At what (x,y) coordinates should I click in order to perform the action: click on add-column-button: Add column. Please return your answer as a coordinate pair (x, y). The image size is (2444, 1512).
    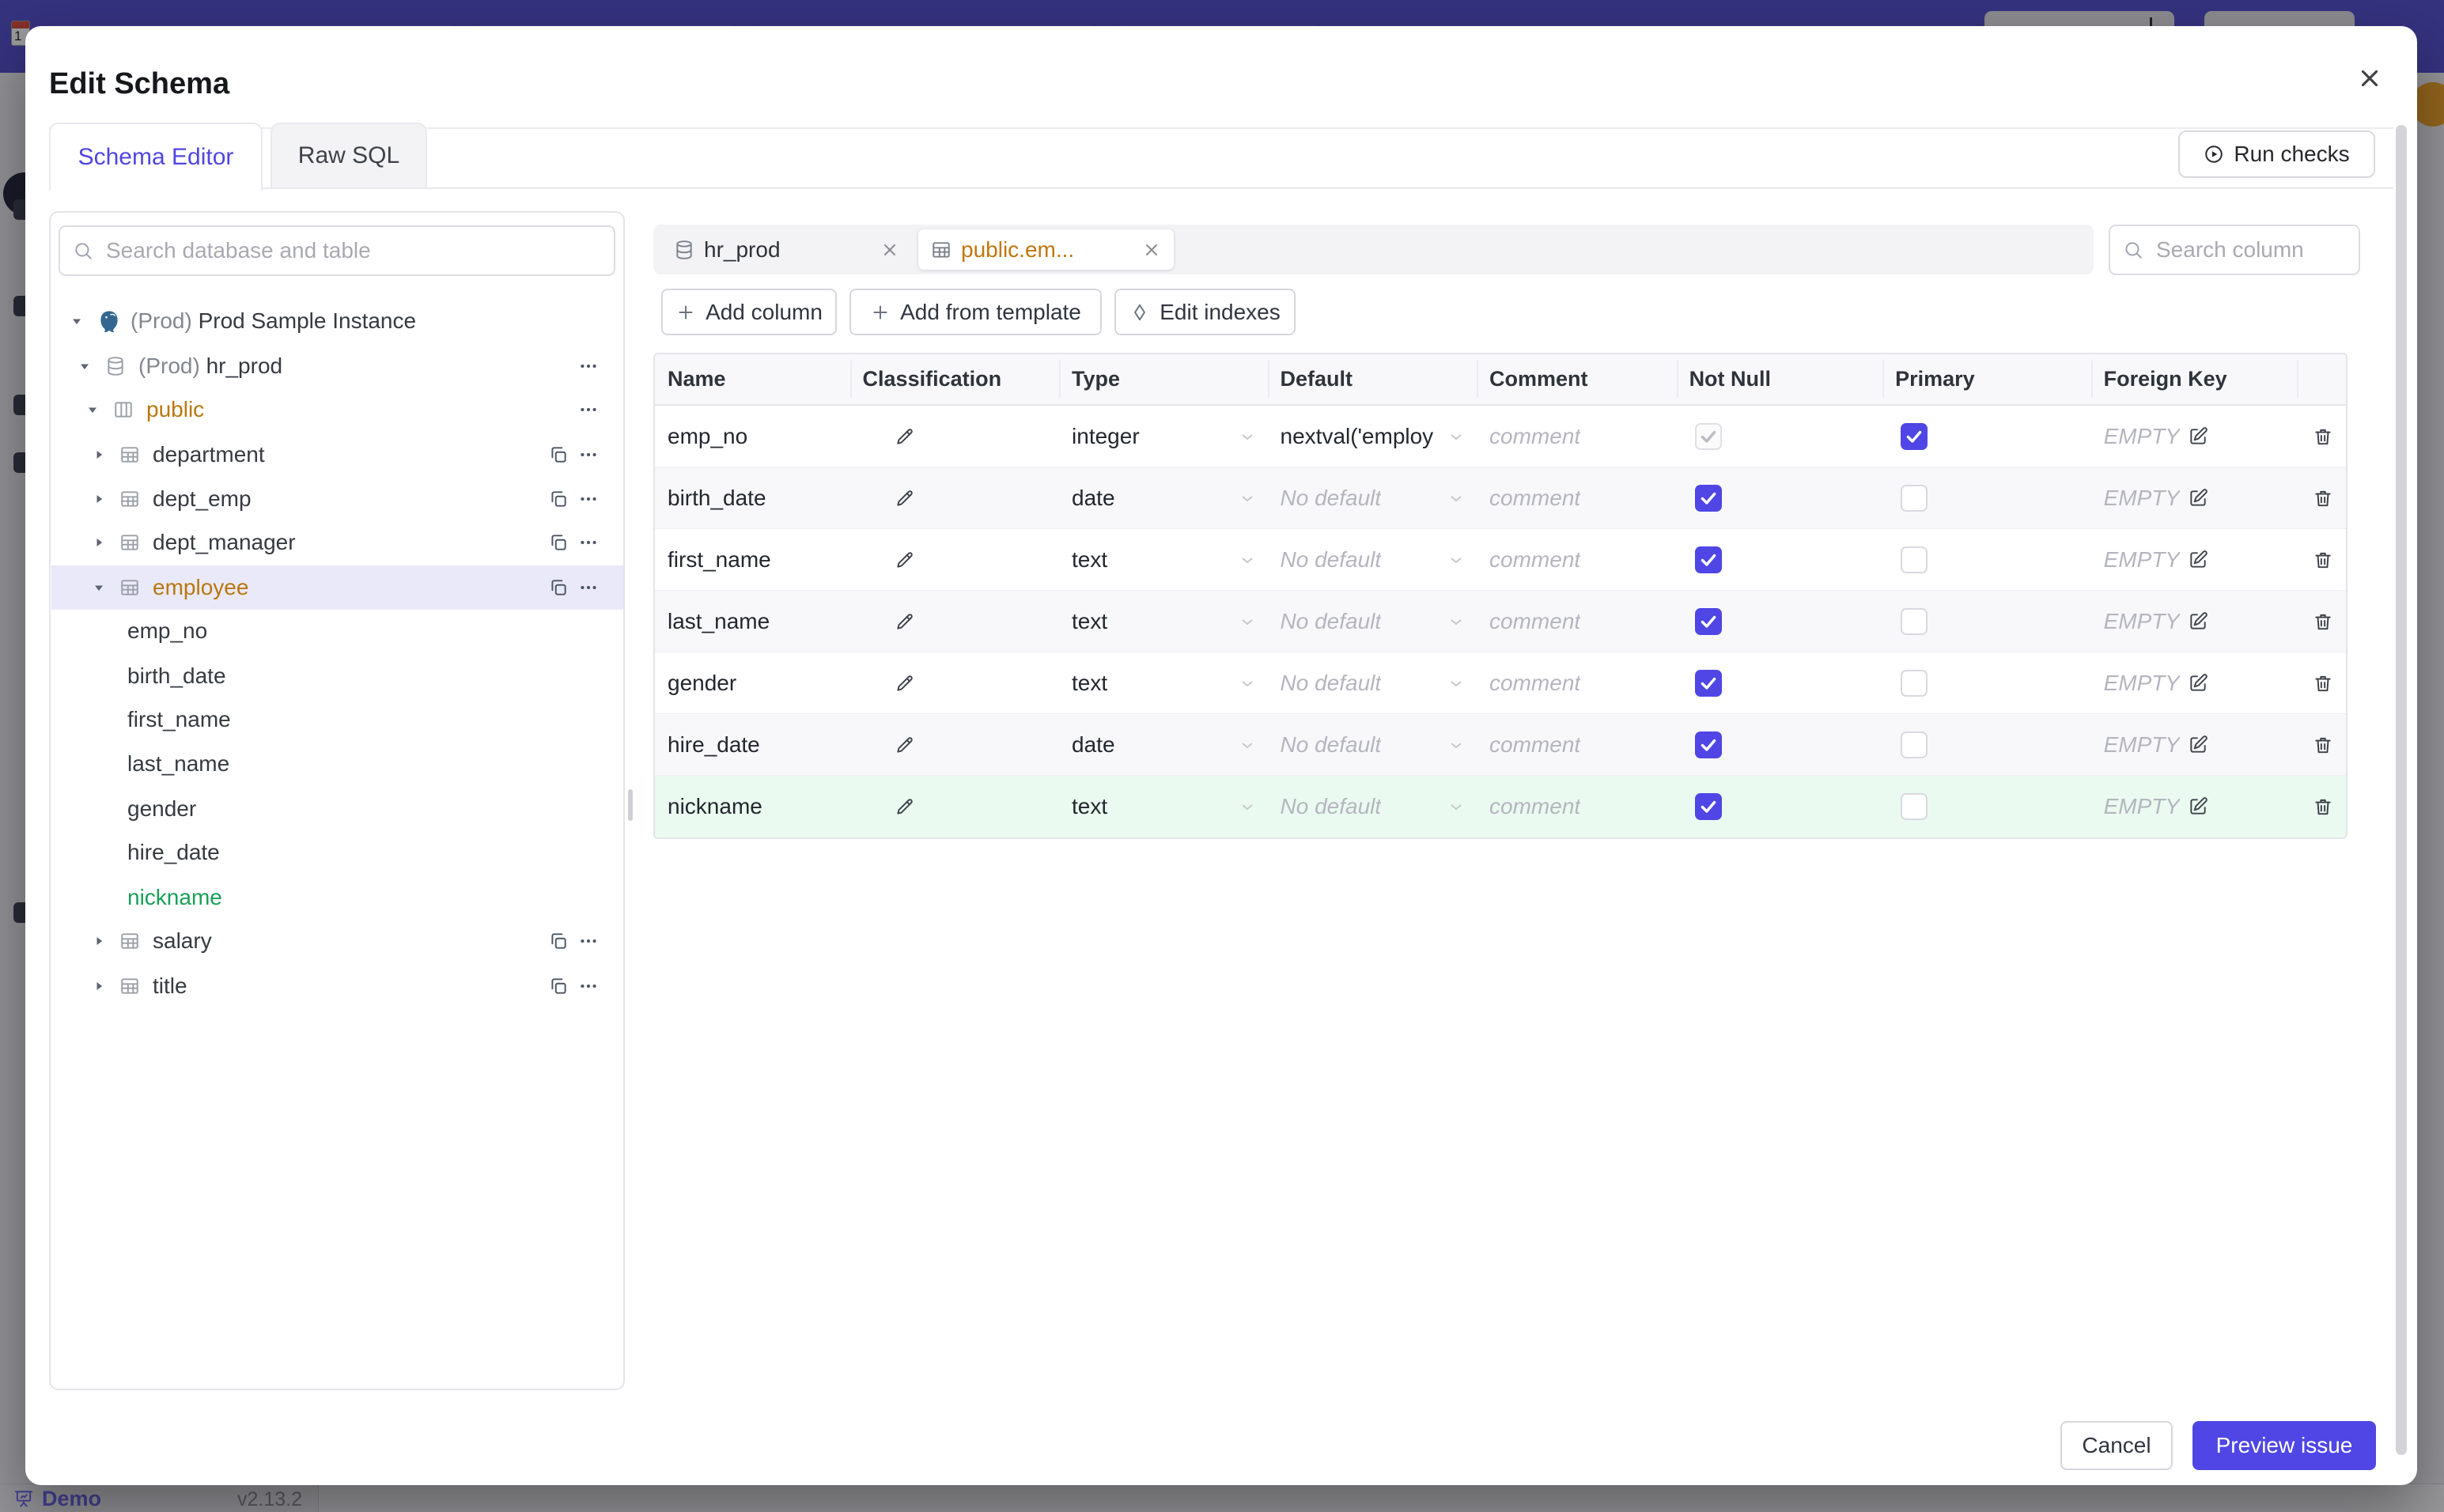
    Looking at the image, I should click on (749, 312).